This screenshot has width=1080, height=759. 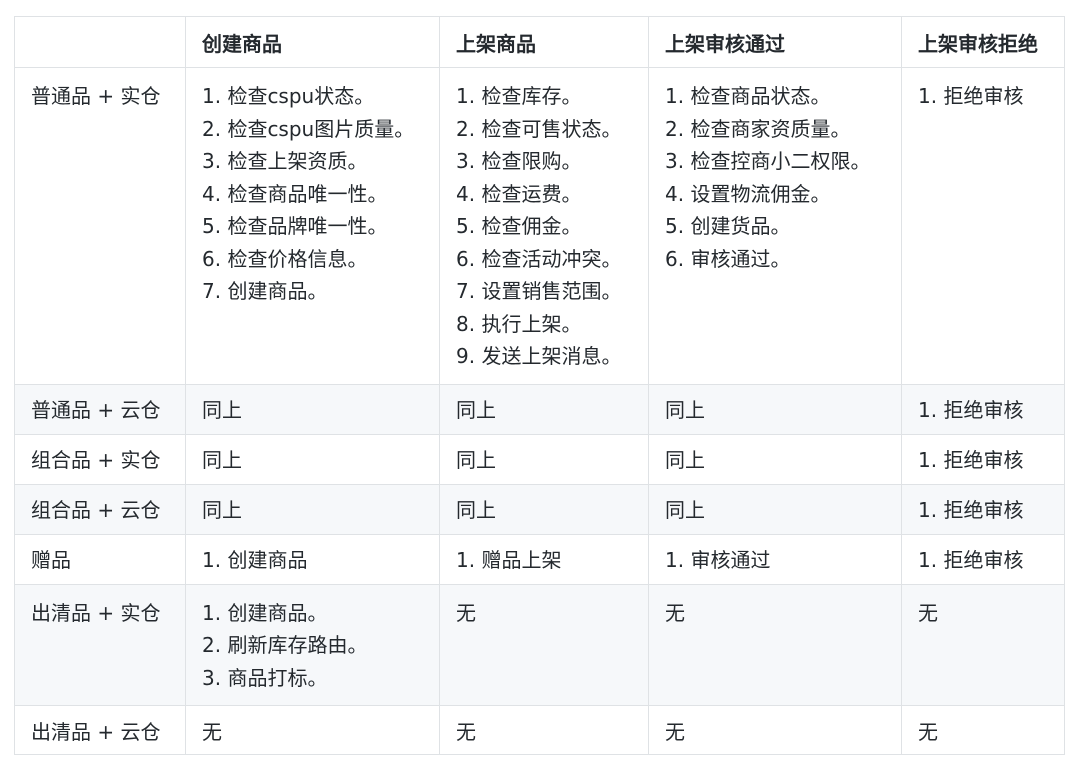 I want to click on cell-line: 1. 检查库存。, so click(x=519, y=96).